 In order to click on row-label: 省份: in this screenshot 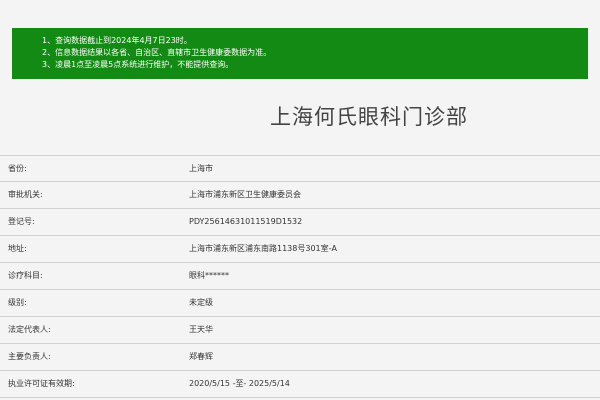, I will do `click(17, 168)`.